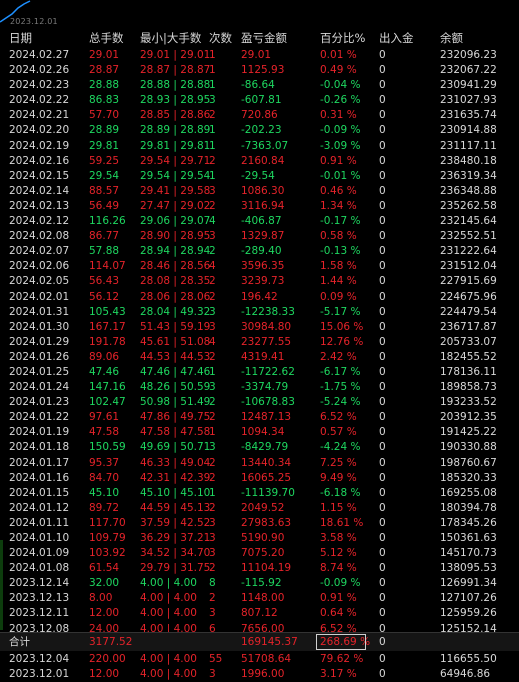  I want to click on cell-pnl: 11104.19, so click(266, 568).